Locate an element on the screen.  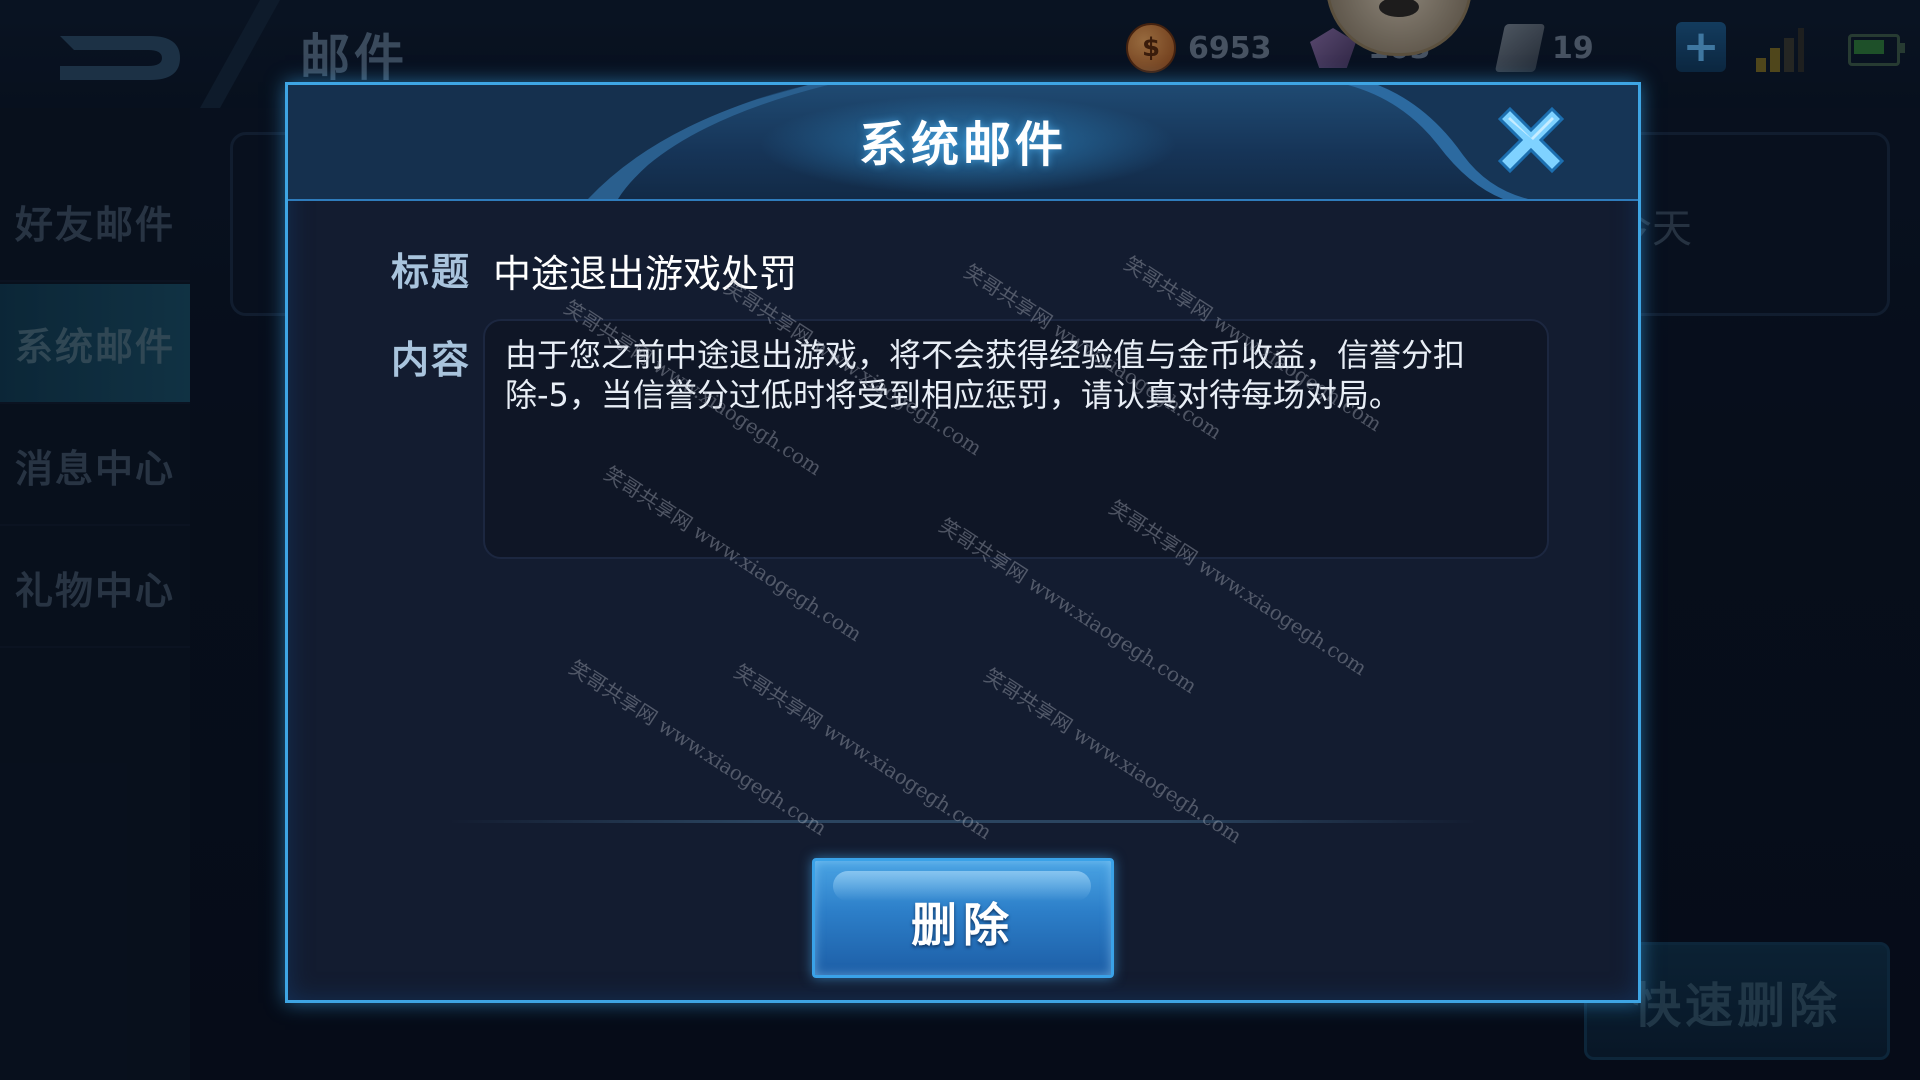
close-icon is located at coordinates (1531, 140).